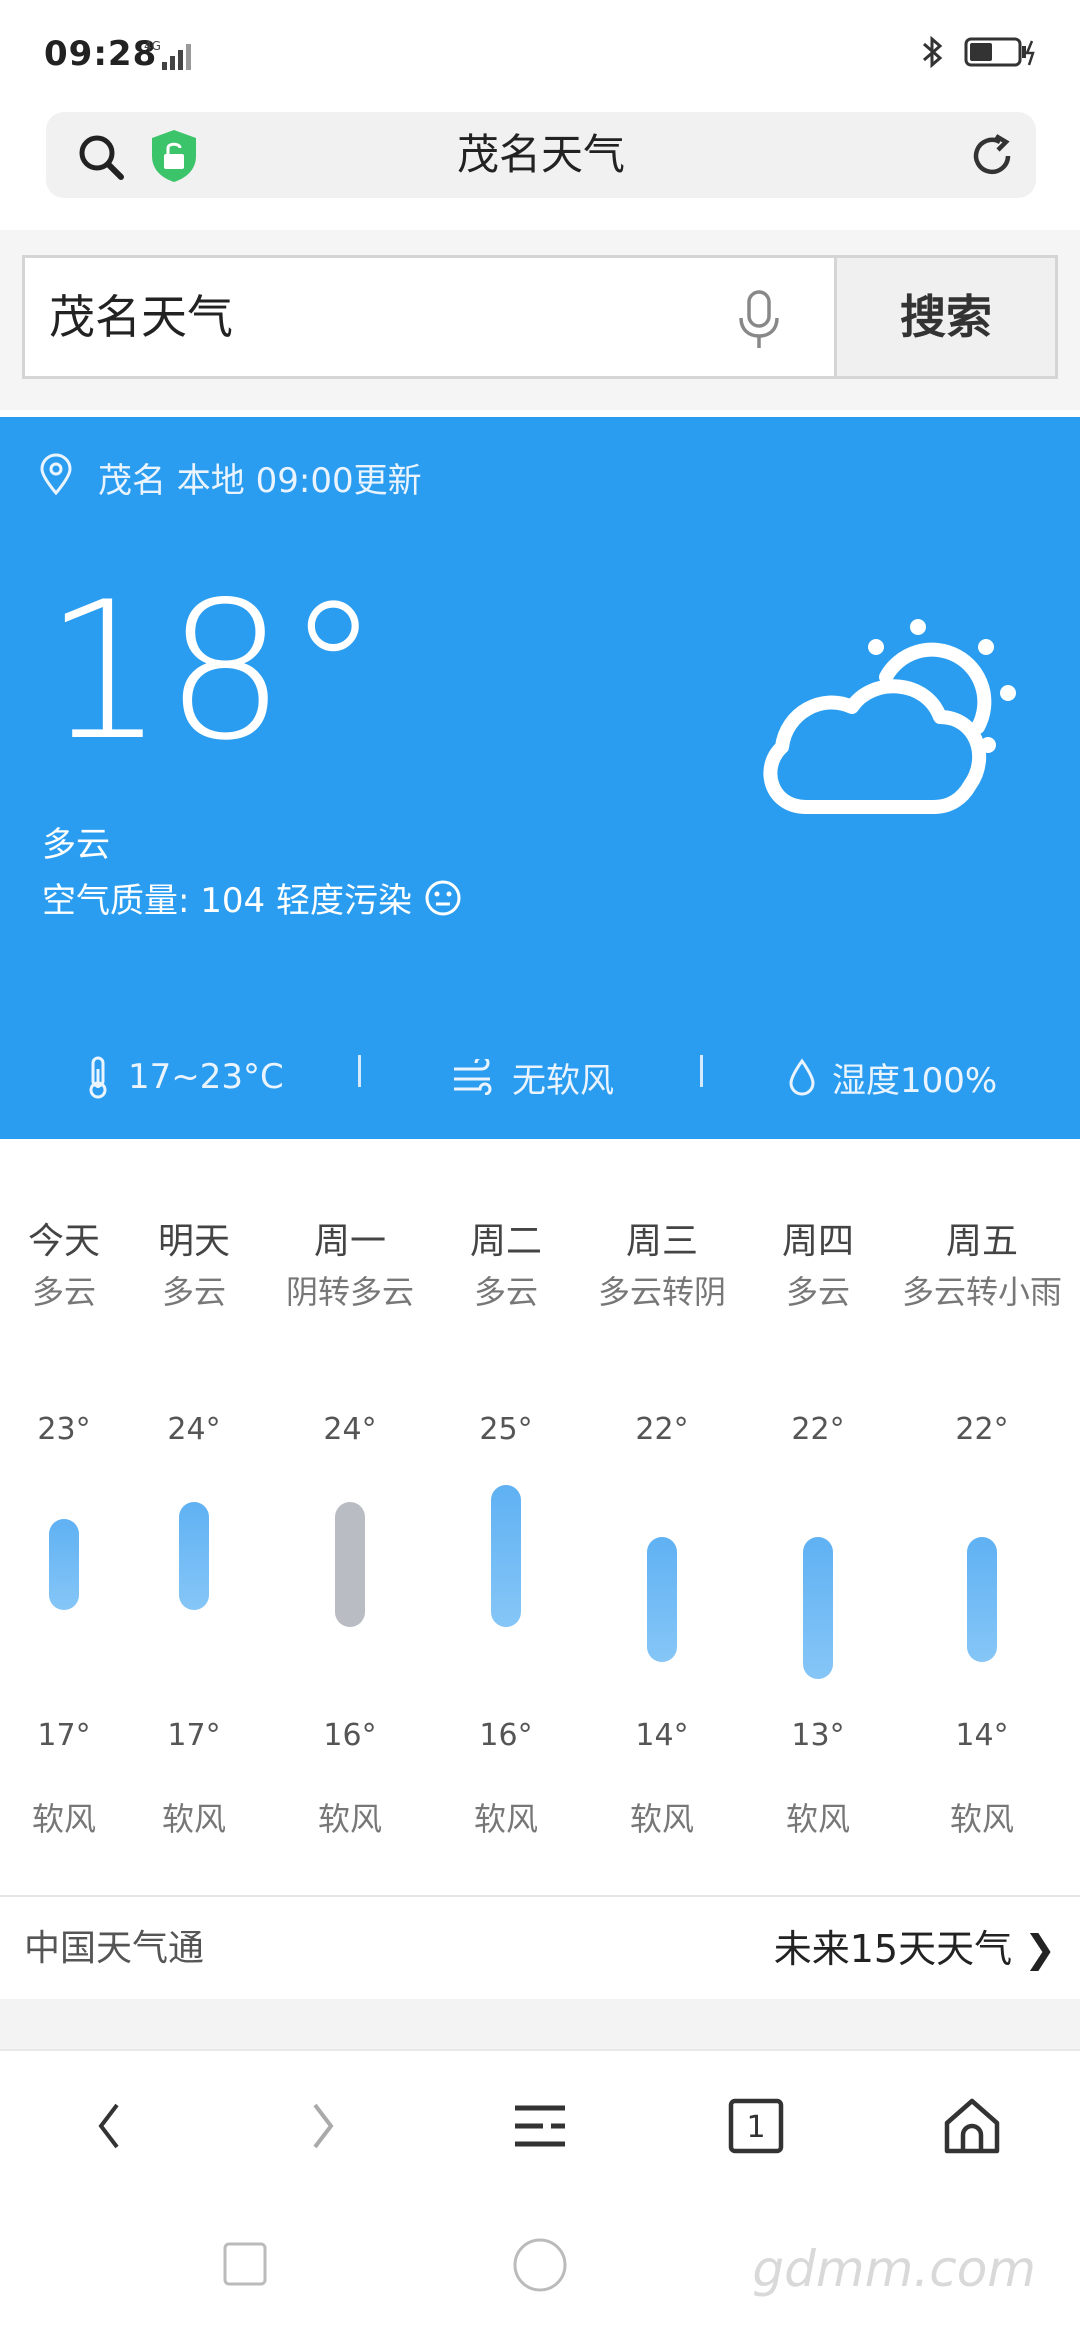 This screenshot has height=2340, width=1080. Describe the element at coordinates (818, 1735) in the screenshot. I see `forecast-low: 13°` at that location.